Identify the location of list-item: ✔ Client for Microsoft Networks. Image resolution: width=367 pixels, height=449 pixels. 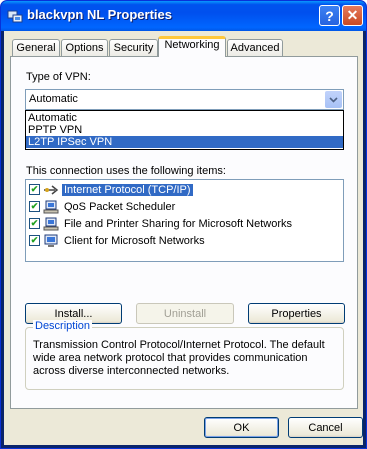
(184, 241).